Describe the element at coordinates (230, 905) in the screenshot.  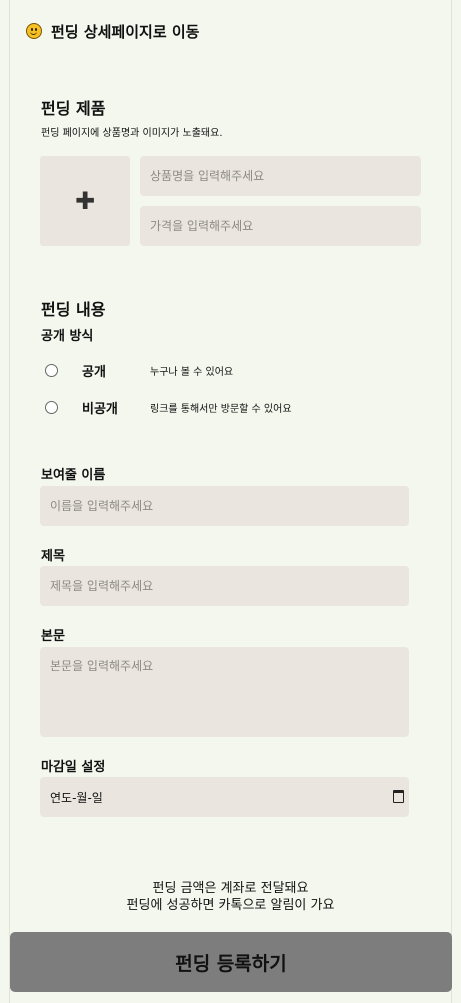
I see `footer-note-notification: 펀딩에 성공하면 카톡으로 알림이 가요` at that location.